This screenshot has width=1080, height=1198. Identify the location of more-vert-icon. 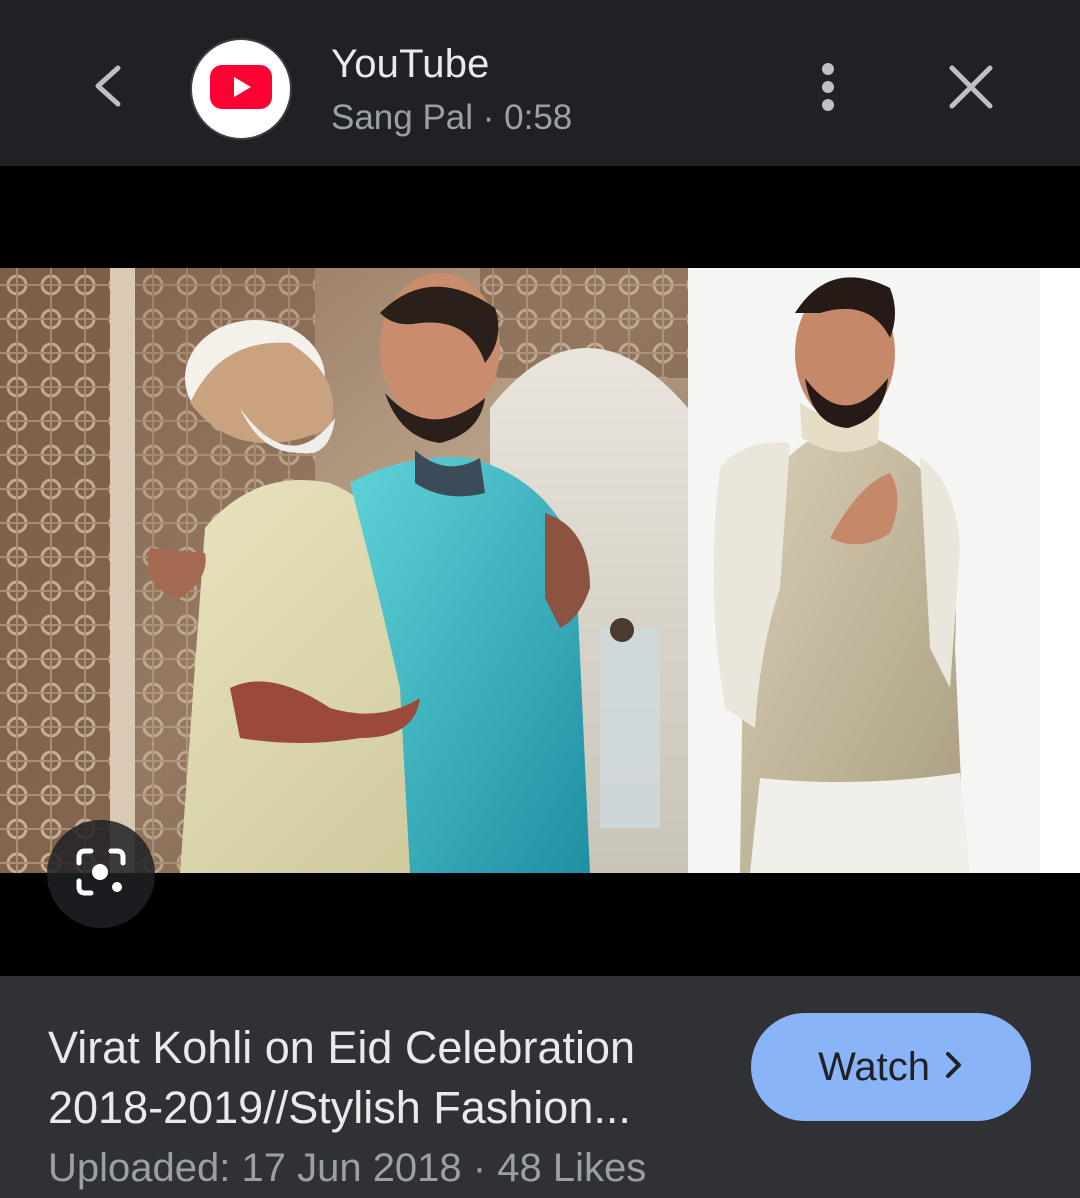
(828, 89).